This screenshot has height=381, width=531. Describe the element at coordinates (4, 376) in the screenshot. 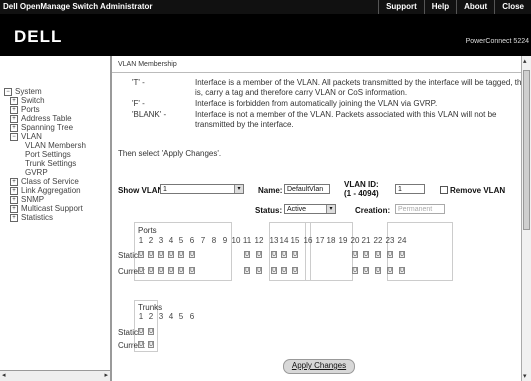

I see `scroll-left-icon: ◂` at that location.